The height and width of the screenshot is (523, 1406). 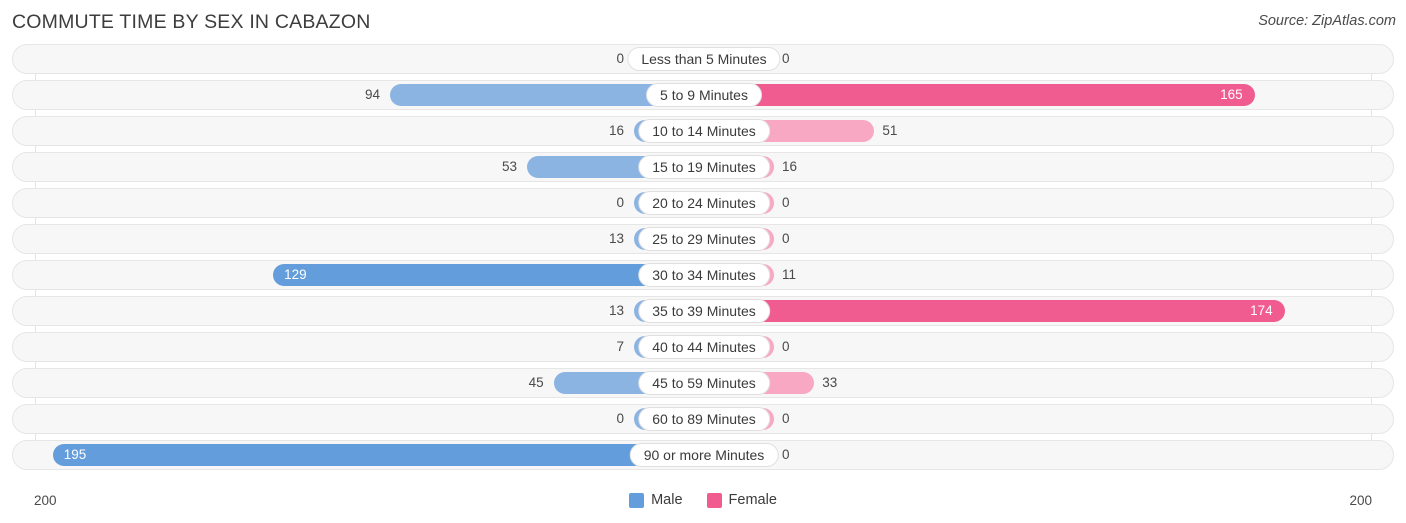 I want to click on category-label-pill: 90 or more Minutes, so click(x=704, y=455).